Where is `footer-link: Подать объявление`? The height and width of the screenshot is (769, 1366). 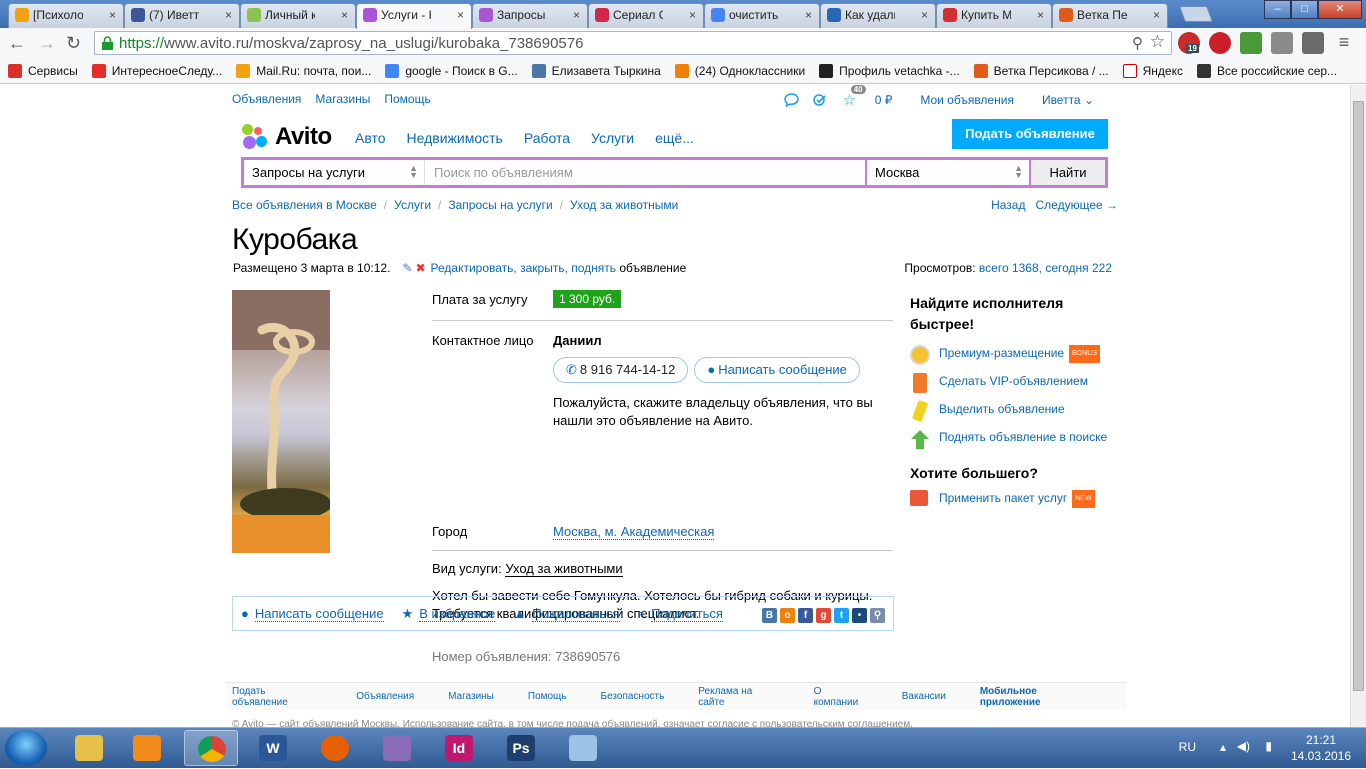
footer-link: Подать объявление is located at coordinates (277, 697).